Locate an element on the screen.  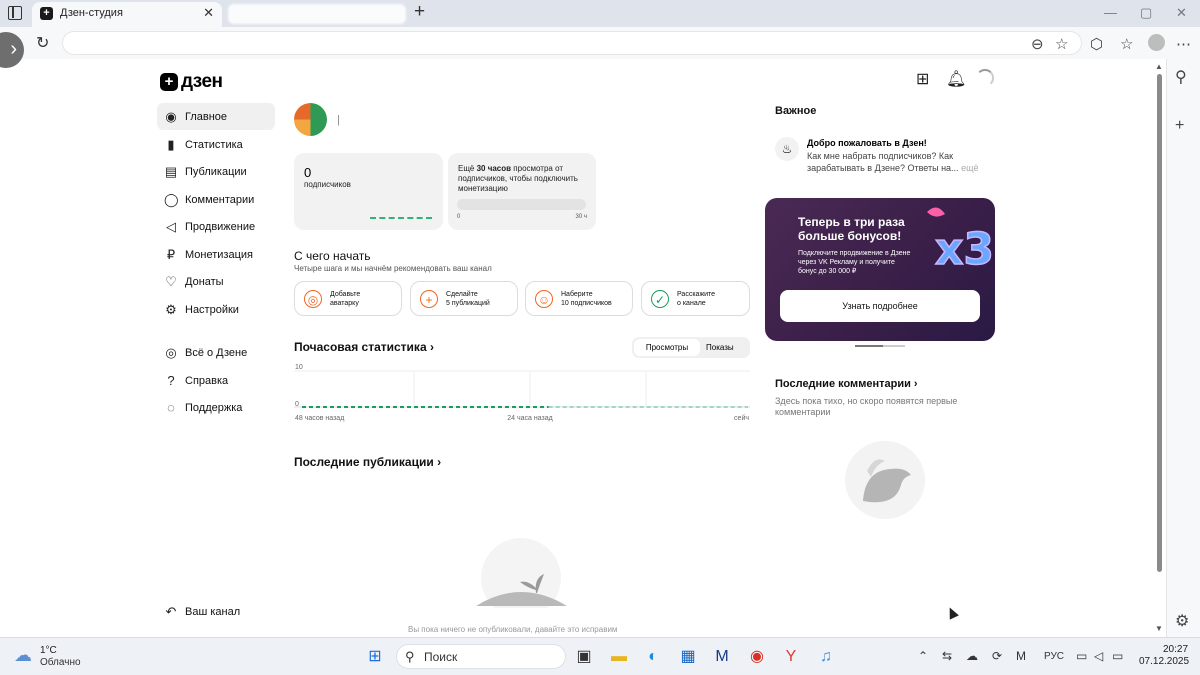
weather-temperature: 1°C is located at coordinates (48, 650).